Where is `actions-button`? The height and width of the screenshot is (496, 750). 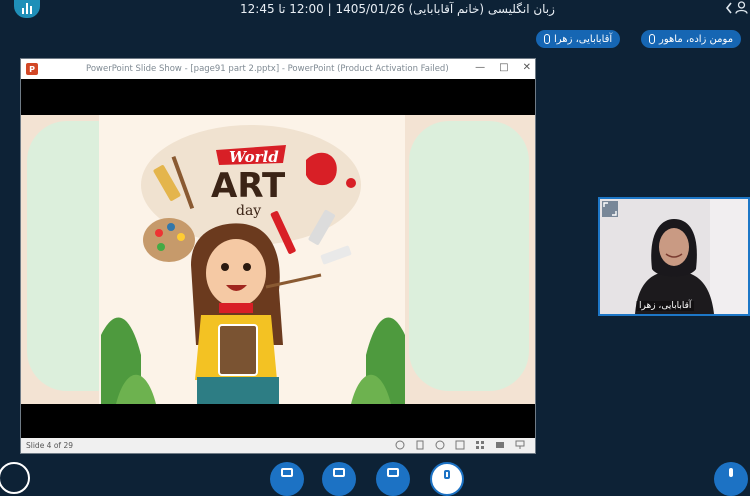 actions-button is located at coordinates (731, 479).